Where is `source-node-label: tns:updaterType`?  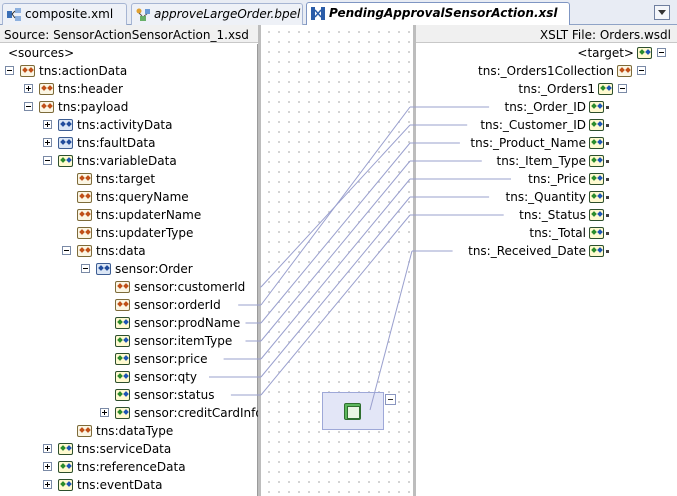
source-node-label: tns:updaterType is located at coordinates (145, 233).